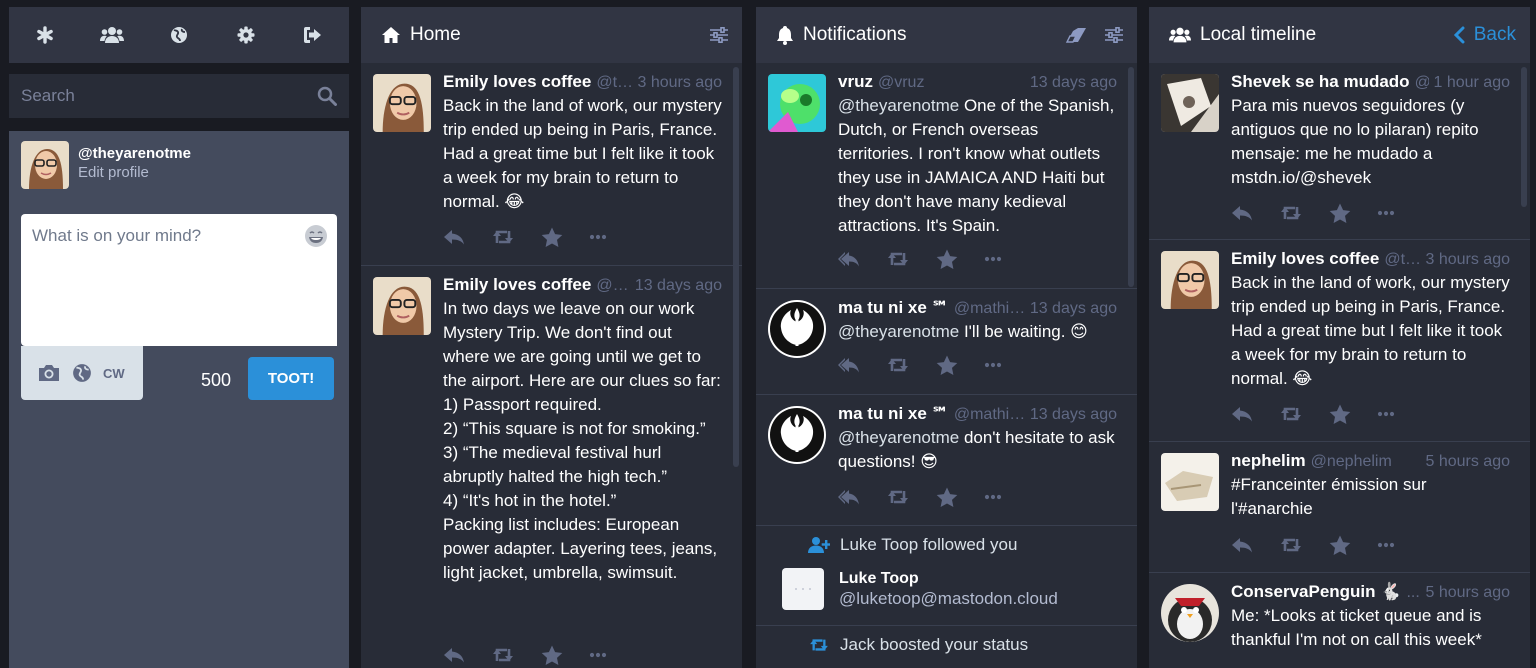 The width and height of the screenshot is (1536, 668). Describe the element at coordinates (1316, 592) in the screenshot. I see `display-name: ConservaPenguin 🐇` at that location.